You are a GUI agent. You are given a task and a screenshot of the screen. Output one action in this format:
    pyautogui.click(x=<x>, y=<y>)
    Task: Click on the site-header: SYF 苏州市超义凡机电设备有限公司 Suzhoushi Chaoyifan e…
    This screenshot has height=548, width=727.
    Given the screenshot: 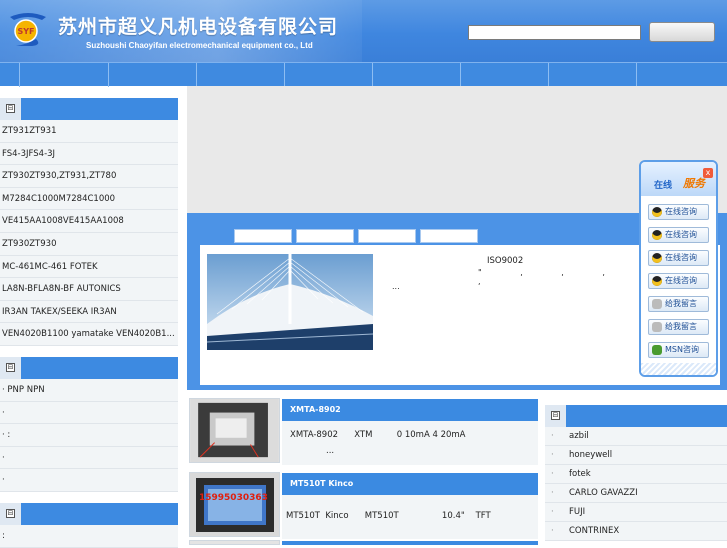 What is the action you would take?
    pyautogui.click(x=363, y=31)
    